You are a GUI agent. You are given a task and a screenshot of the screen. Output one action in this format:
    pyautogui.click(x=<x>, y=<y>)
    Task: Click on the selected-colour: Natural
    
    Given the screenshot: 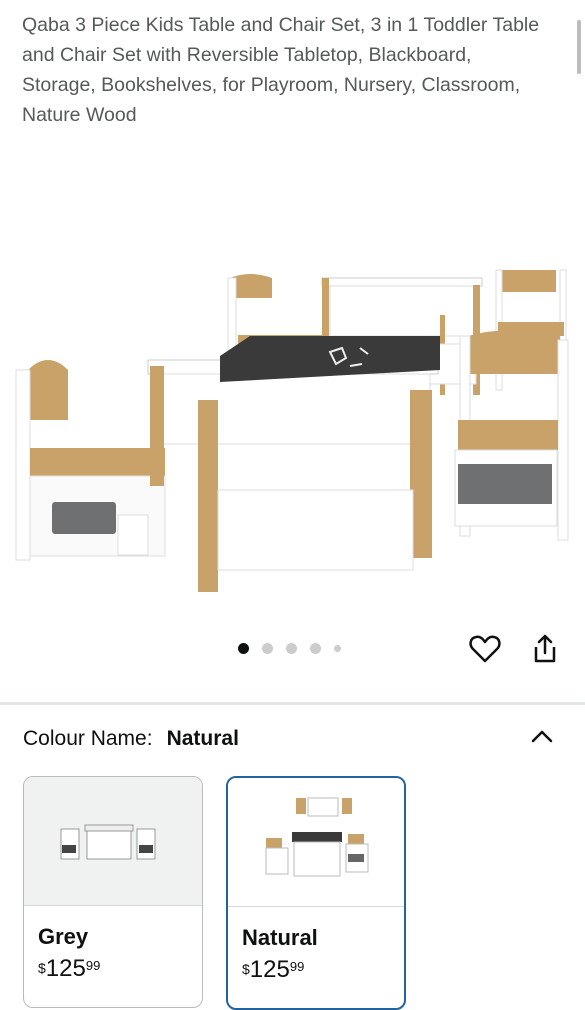 What is the action you would take?
    pyautogui.click(x=202, y=738)
    